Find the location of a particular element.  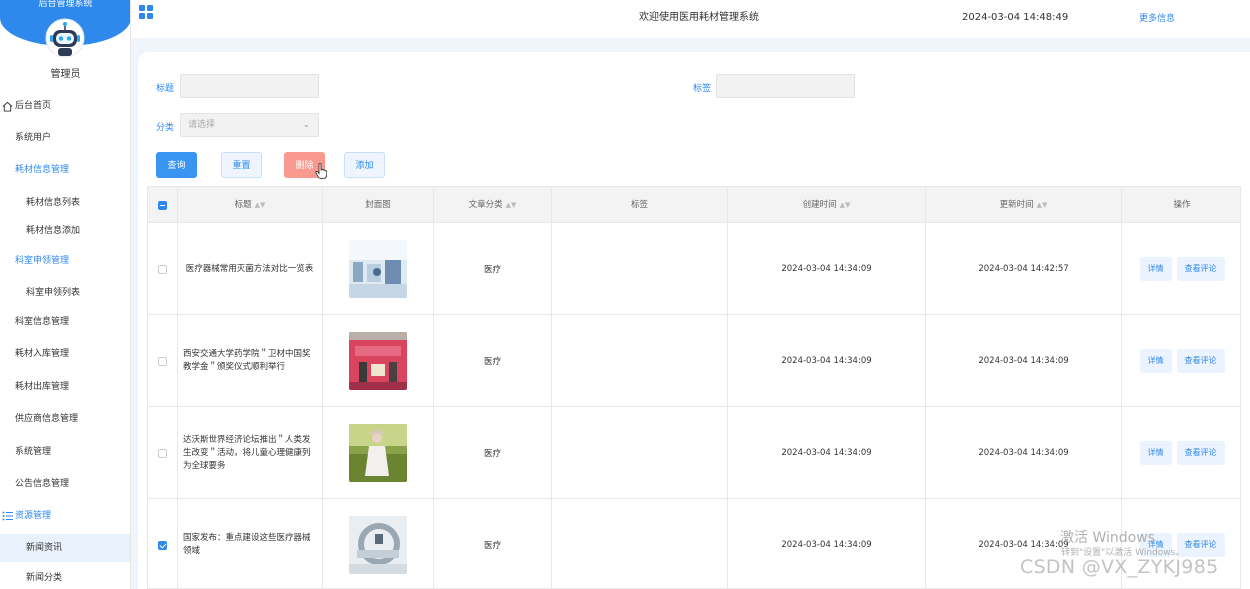

tag-filter-input is located at coordinates (785, 86).